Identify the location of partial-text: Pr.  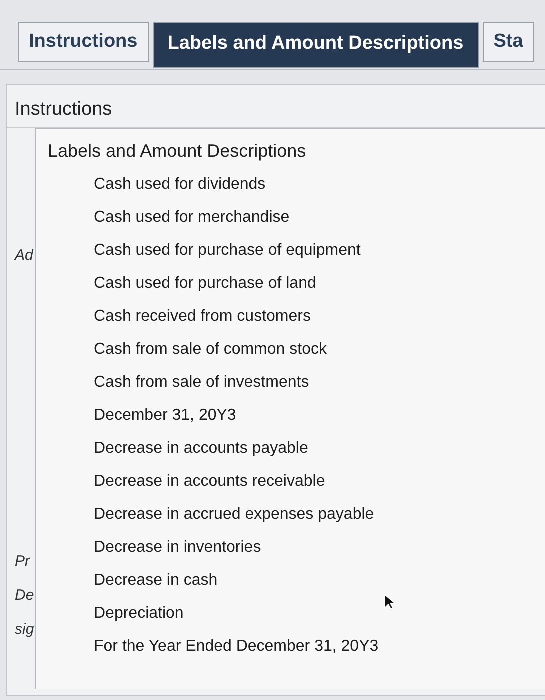
(22, 561).